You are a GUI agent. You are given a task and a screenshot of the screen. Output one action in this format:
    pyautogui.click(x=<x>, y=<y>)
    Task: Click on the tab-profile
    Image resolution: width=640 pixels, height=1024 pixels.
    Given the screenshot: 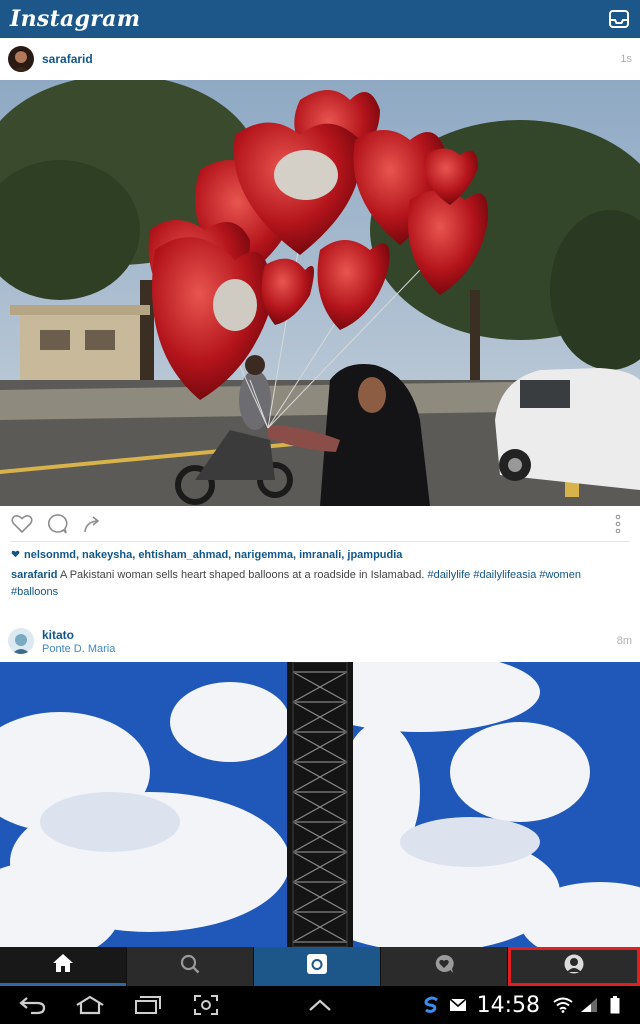 What is the action you would take?
    pyautogui.click(x=574, y=966)
    